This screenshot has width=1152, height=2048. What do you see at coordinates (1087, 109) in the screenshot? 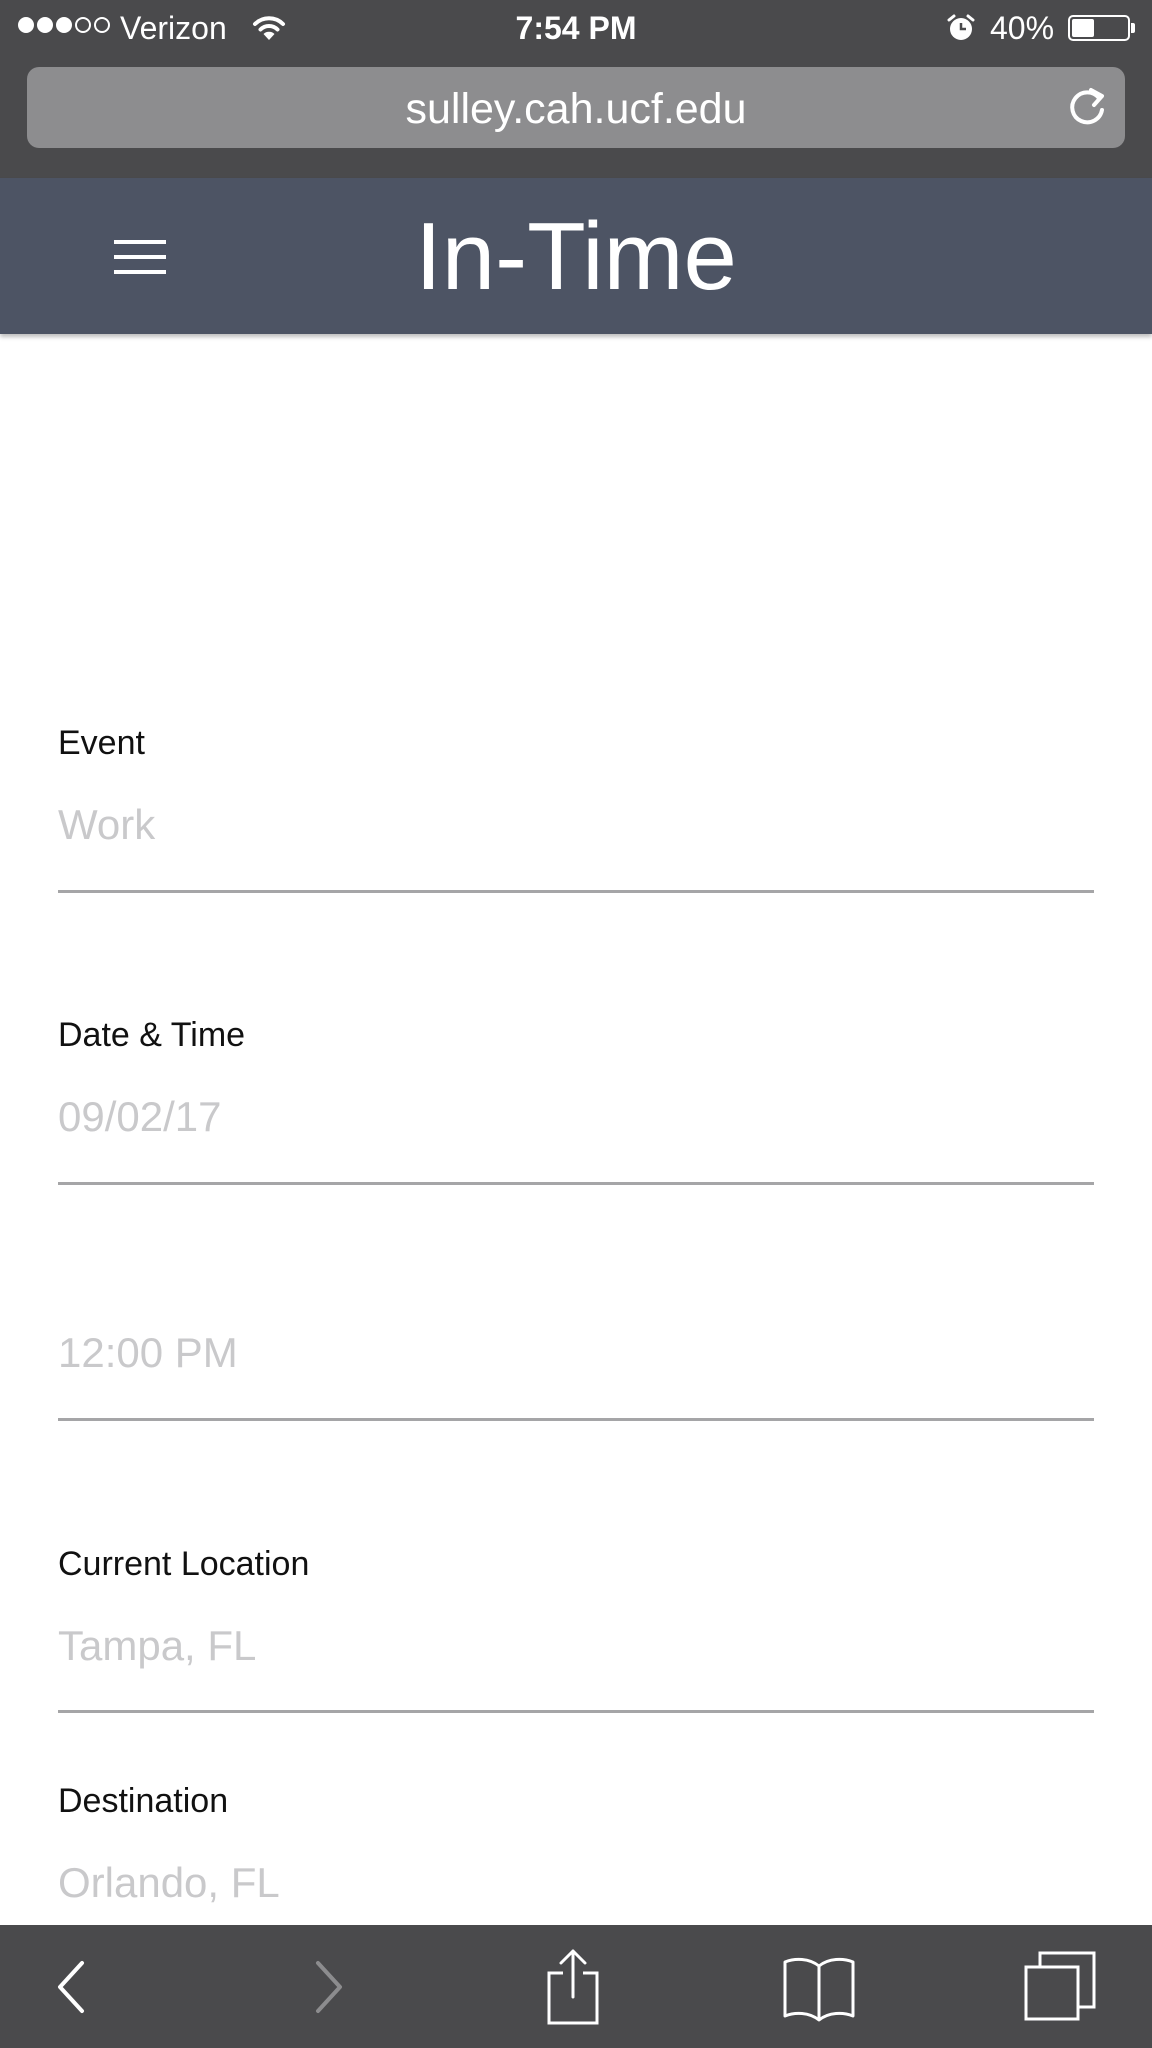
I see `reload-icon` at bounding box center [1087, 109].